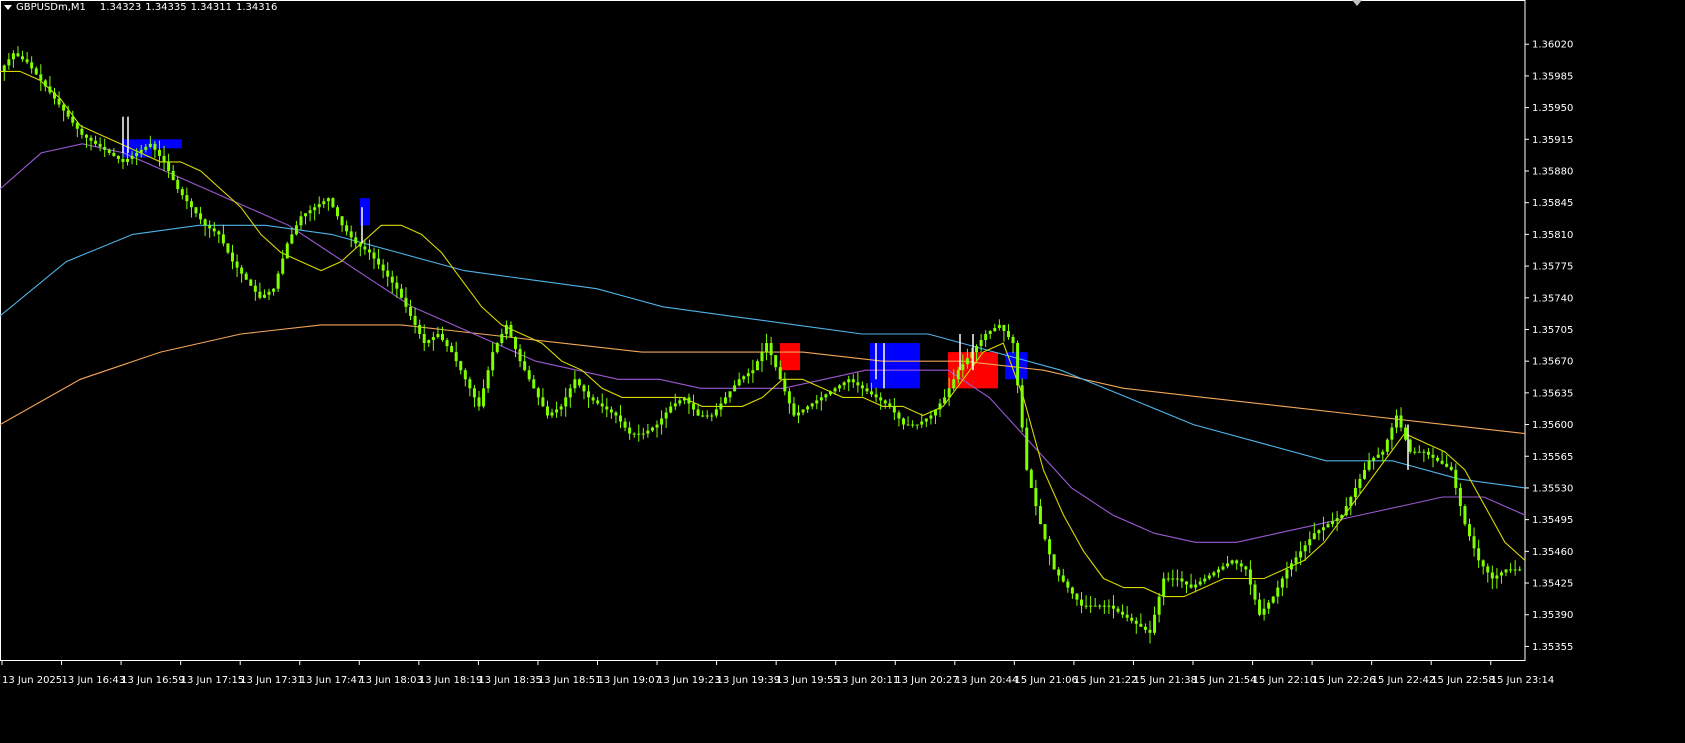 The image size is (1685, 743). I want to click on x-tick-label: 13 Jun 17:47, so click(332, 680).